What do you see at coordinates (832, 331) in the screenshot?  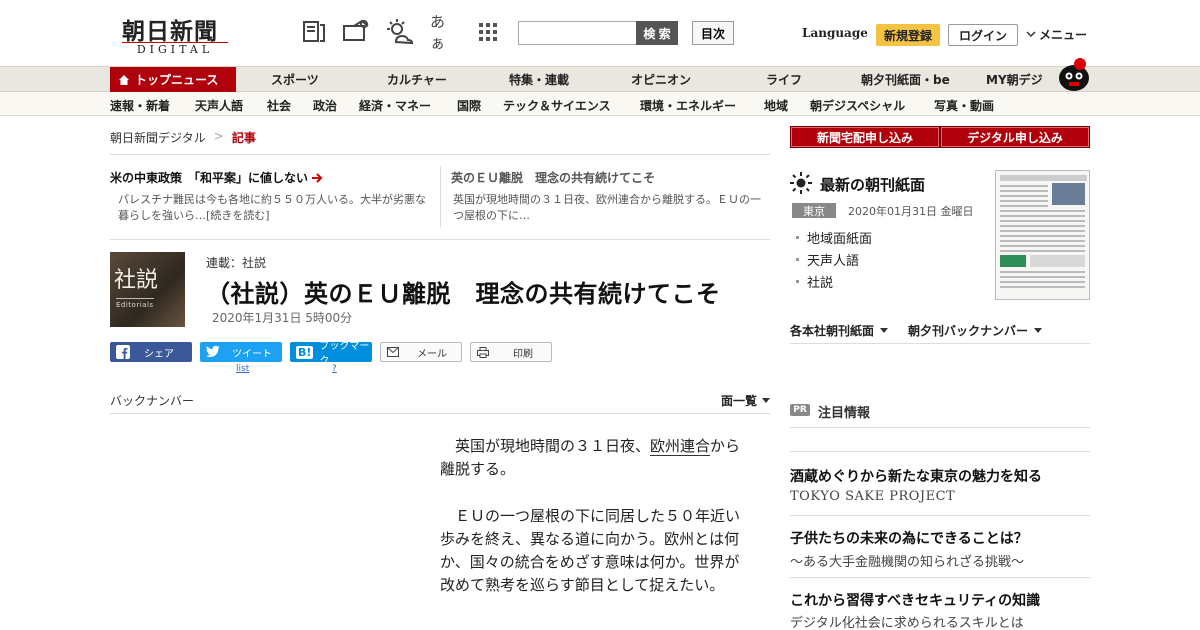 I see `regional-paper-label: 各本社朝刊紙面` at bounding box center [832, 331].